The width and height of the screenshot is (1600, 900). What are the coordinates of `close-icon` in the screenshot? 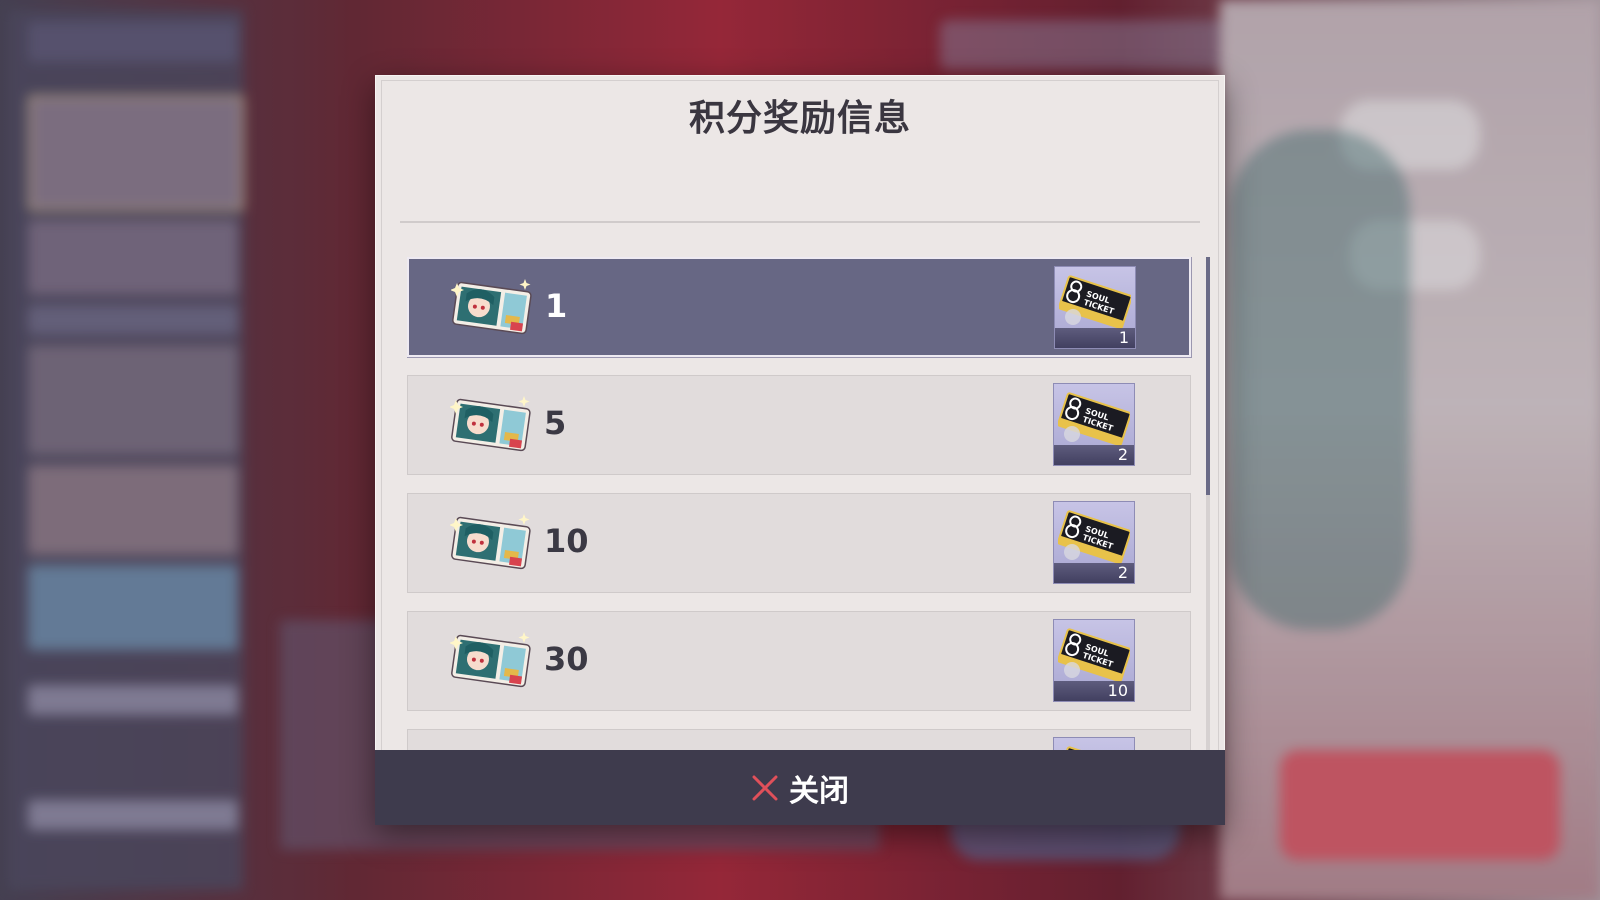 It's located at (765, 787).